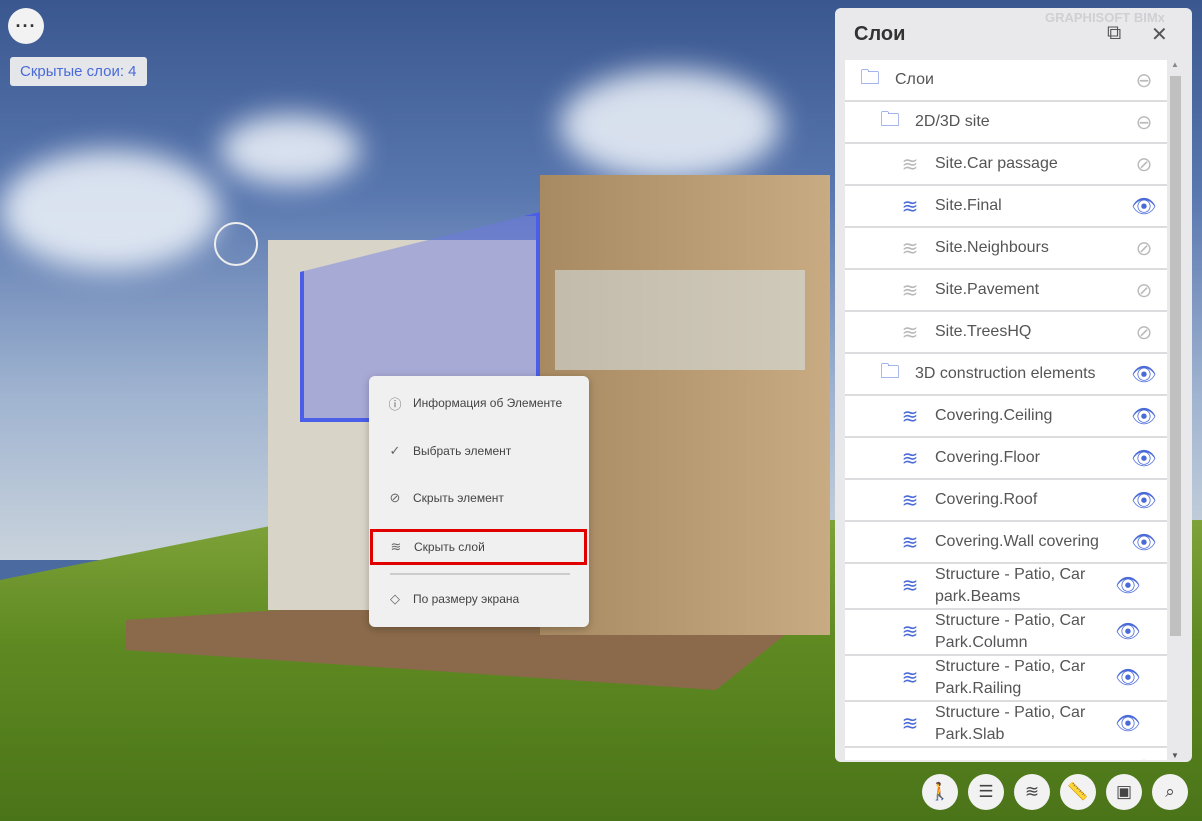 The width and height of the screenshot is (1202, 821). Describe the element at coordinates (983, 331) in the screenshot. I see `layer-name: Site.TreesHQ` at that location.